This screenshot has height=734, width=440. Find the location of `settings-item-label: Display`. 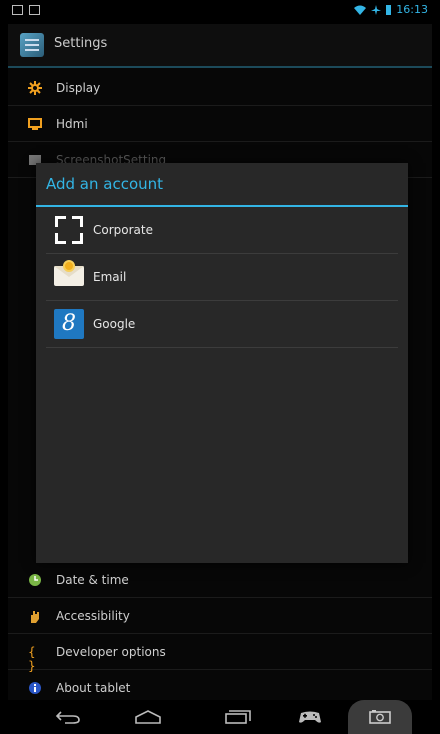

settings-item-label: Display is located at coordinates (78, 87).